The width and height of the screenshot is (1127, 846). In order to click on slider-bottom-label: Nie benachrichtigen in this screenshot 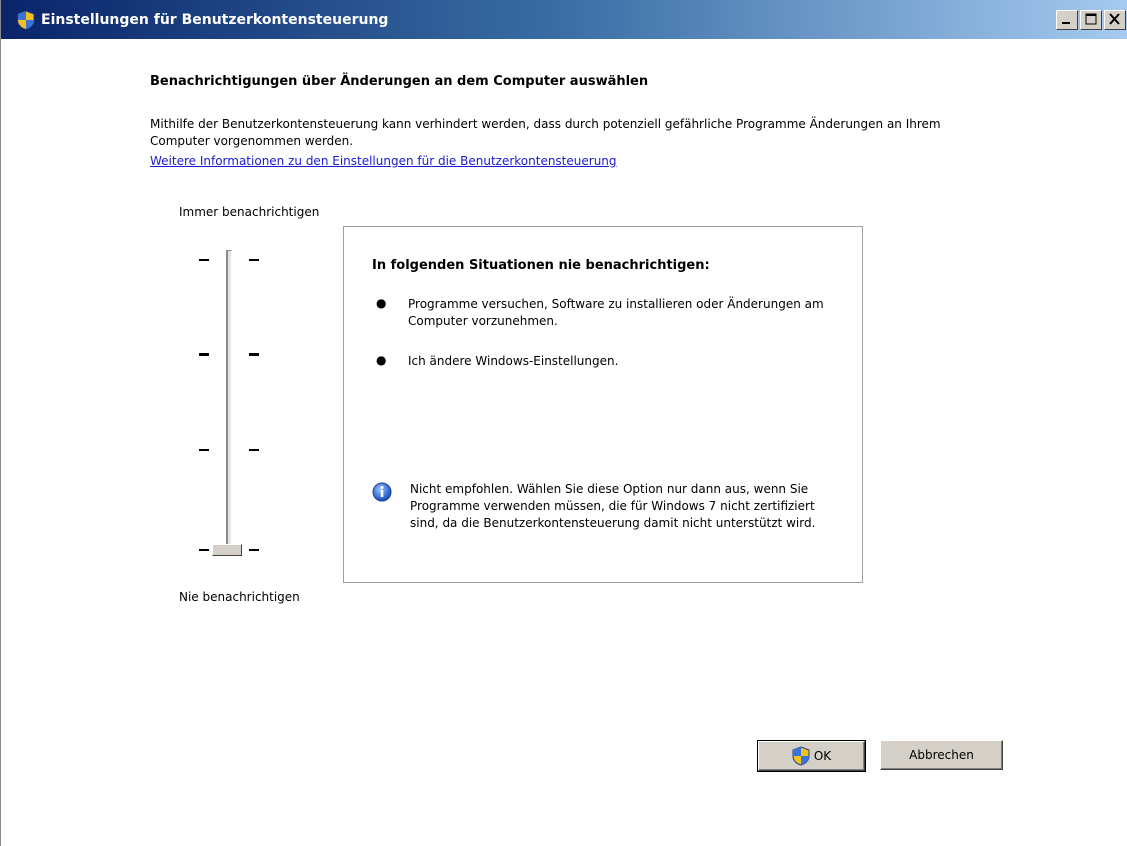, I will do `click(239, 597)`.